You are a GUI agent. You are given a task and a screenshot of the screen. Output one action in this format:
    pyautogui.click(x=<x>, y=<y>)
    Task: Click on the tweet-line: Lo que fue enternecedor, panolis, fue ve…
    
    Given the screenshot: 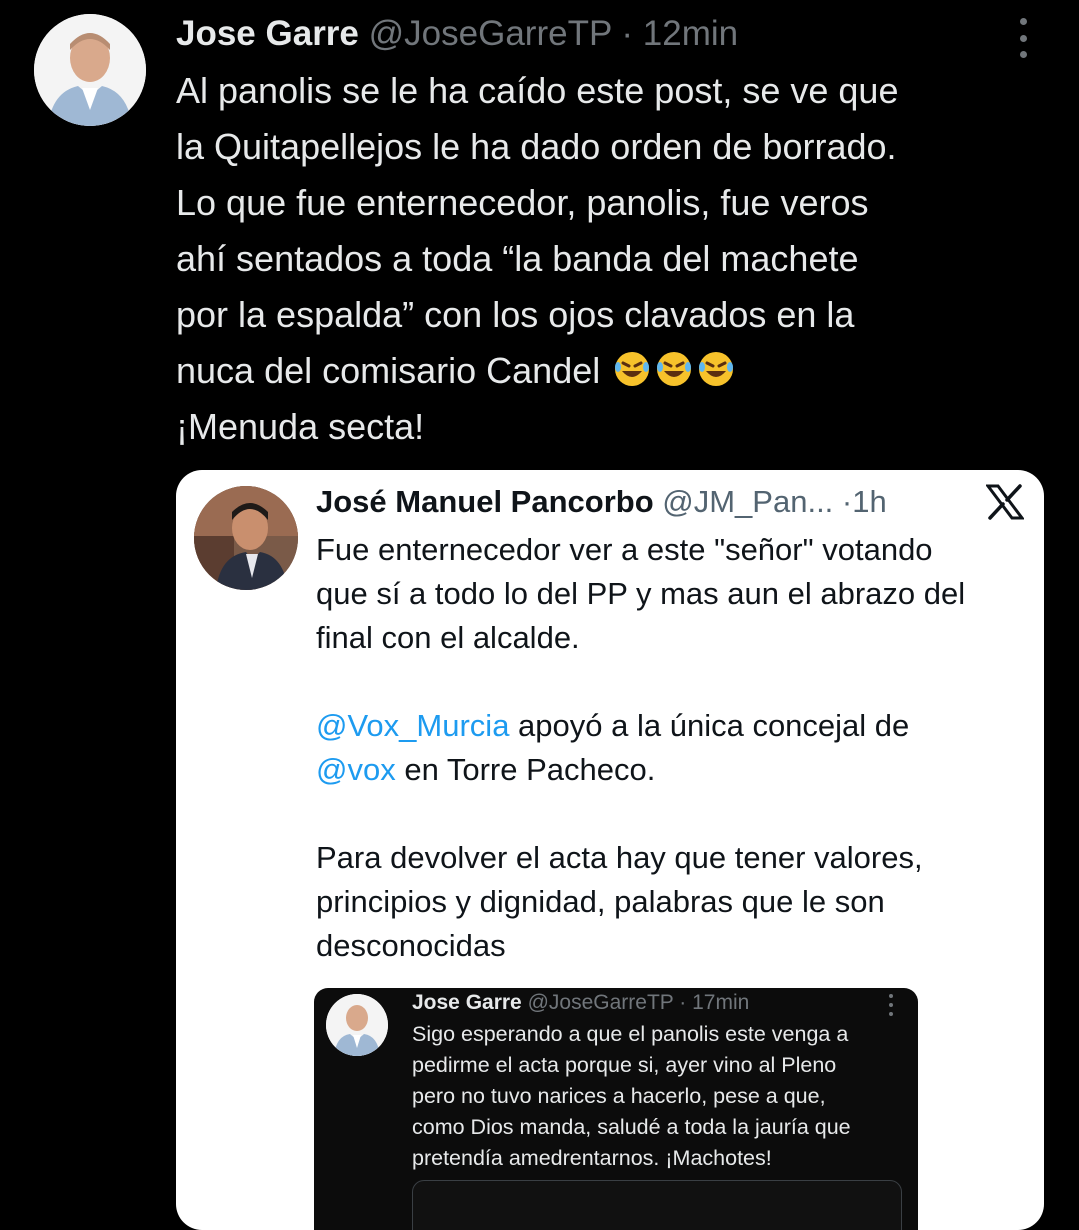 What is the action you would take?
    pyautogui.click(x=522, y=202)
    